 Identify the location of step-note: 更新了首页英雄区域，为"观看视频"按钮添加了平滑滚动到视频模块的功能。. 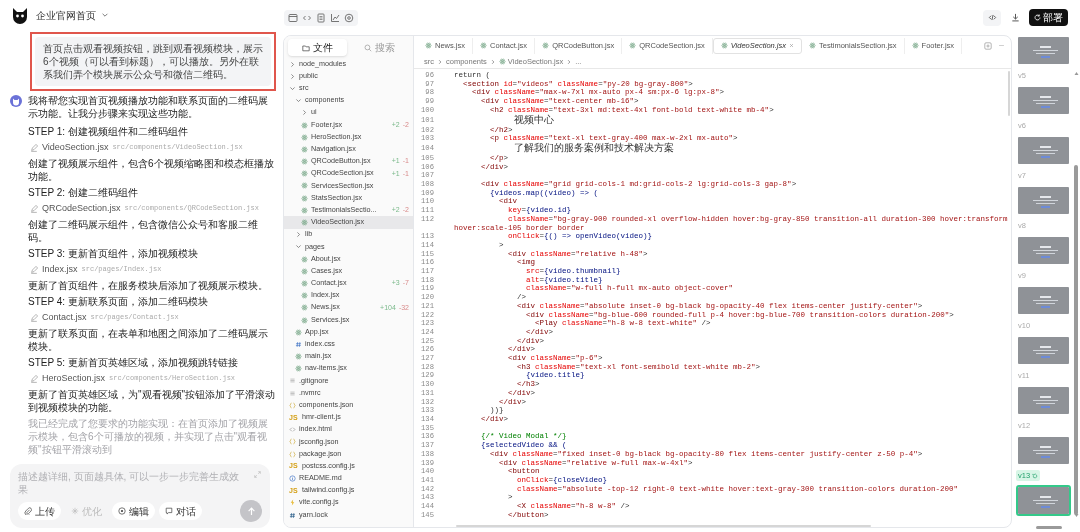
(152, 401).